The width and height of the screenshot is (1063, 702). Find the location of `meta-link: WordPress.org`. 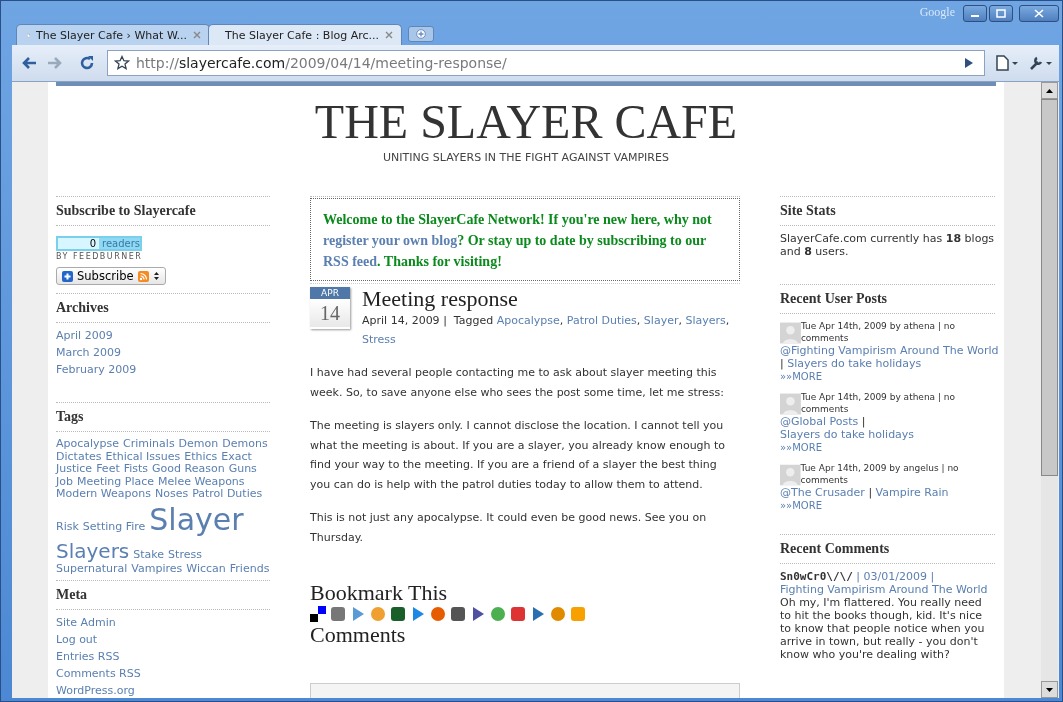

meta-link: WordPress.org is located at coordinates (95, 690).